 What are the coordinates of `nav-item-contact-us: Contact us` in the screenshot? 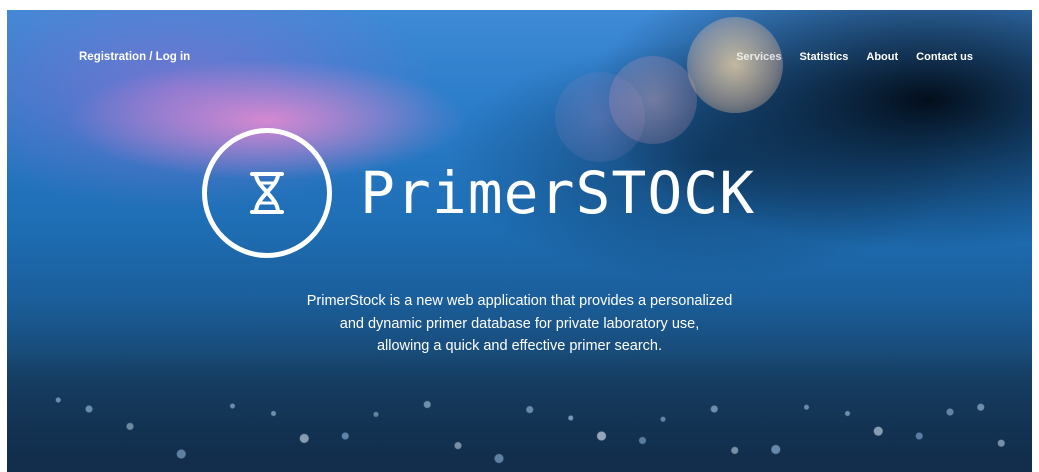 It's located at (944, 57).